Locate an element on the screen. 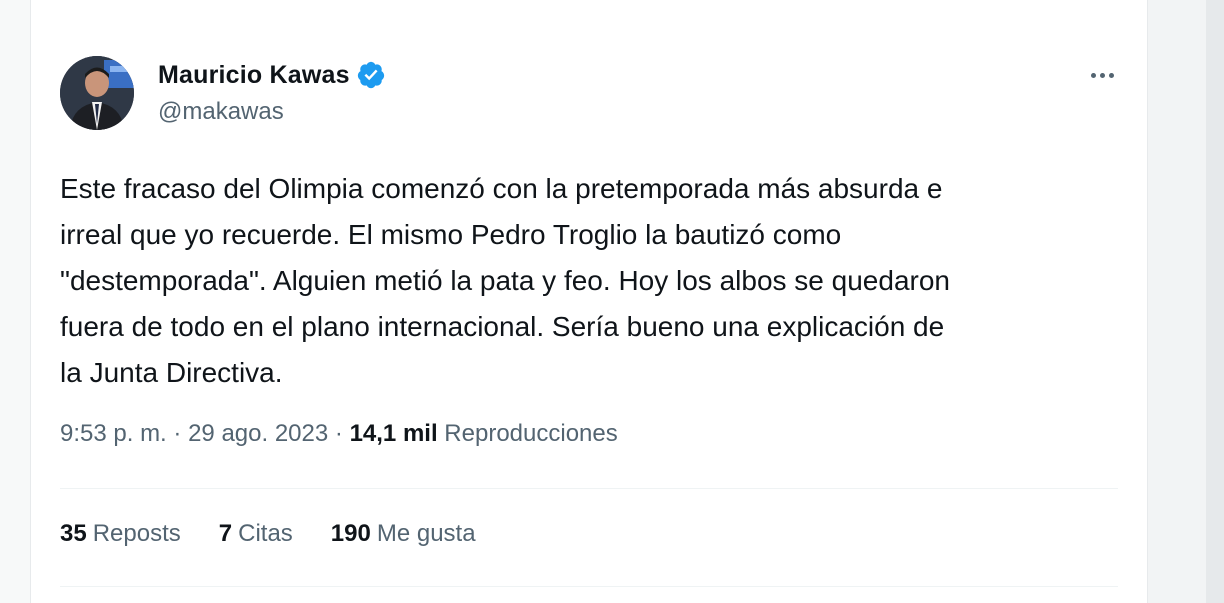 The height and width of the screenshot is (603, 1224). more-options-icon is located at coordinates (1093, 75).